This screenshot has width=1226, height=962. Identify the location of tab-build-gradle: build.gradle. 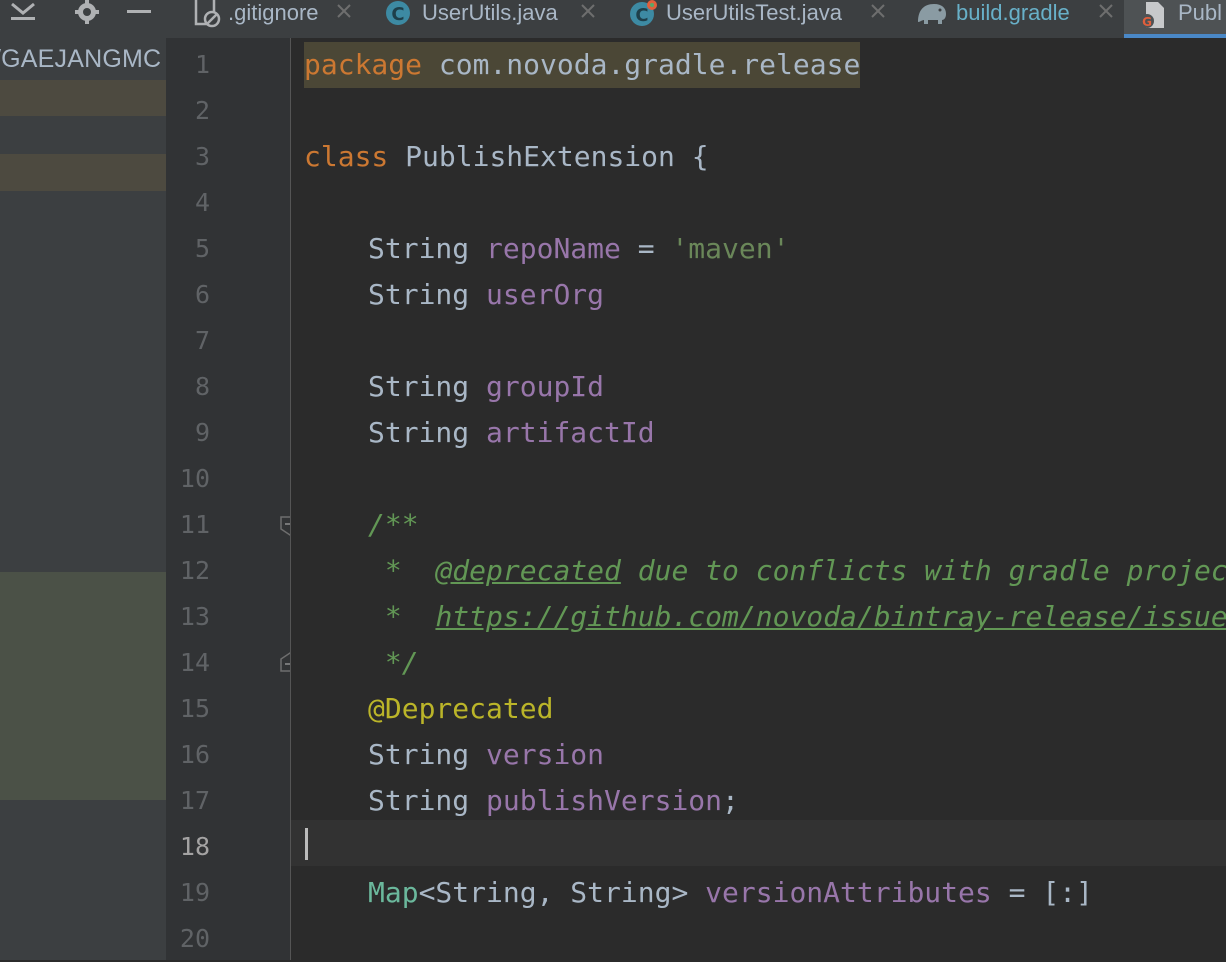
(1014, 19).